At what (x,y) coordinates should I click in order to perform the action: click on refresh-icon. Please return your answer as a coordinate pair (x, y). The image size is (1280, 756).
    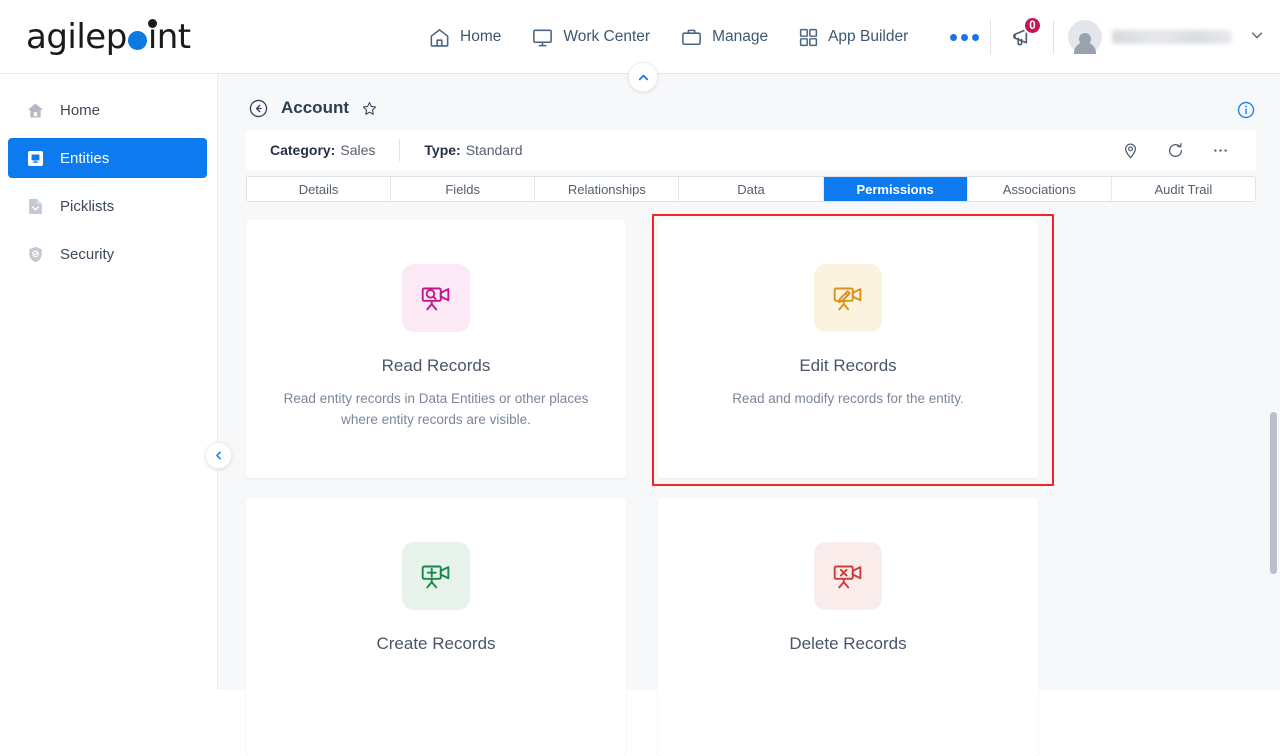
    Looking at the image, I should click on (1175, 150).